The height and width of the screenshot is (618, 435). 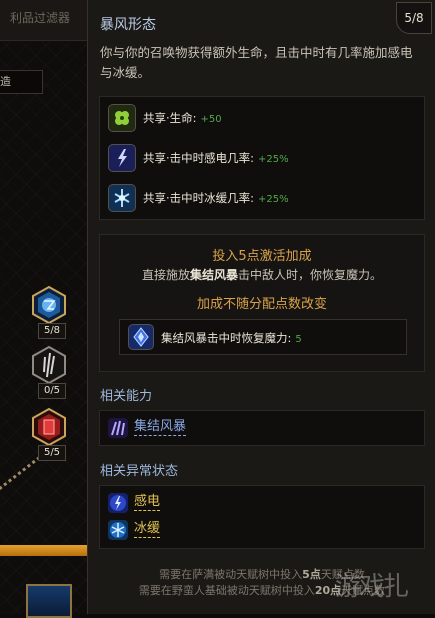 What do you see at coordinates (118, 530) in the screenshot?
I see `chill-icon` at bounding box center [118, 530].